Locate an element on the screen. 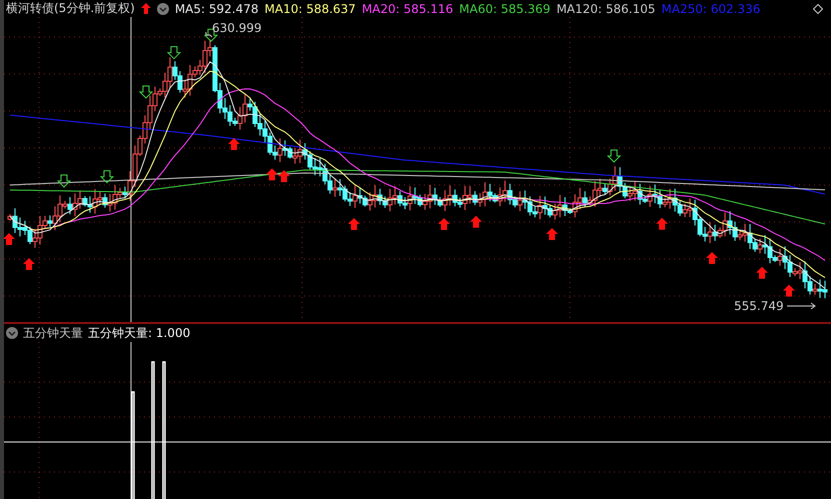 The height and width of the screenshot is (499, 831). leader-arrow is located at coordinates (801, 306).